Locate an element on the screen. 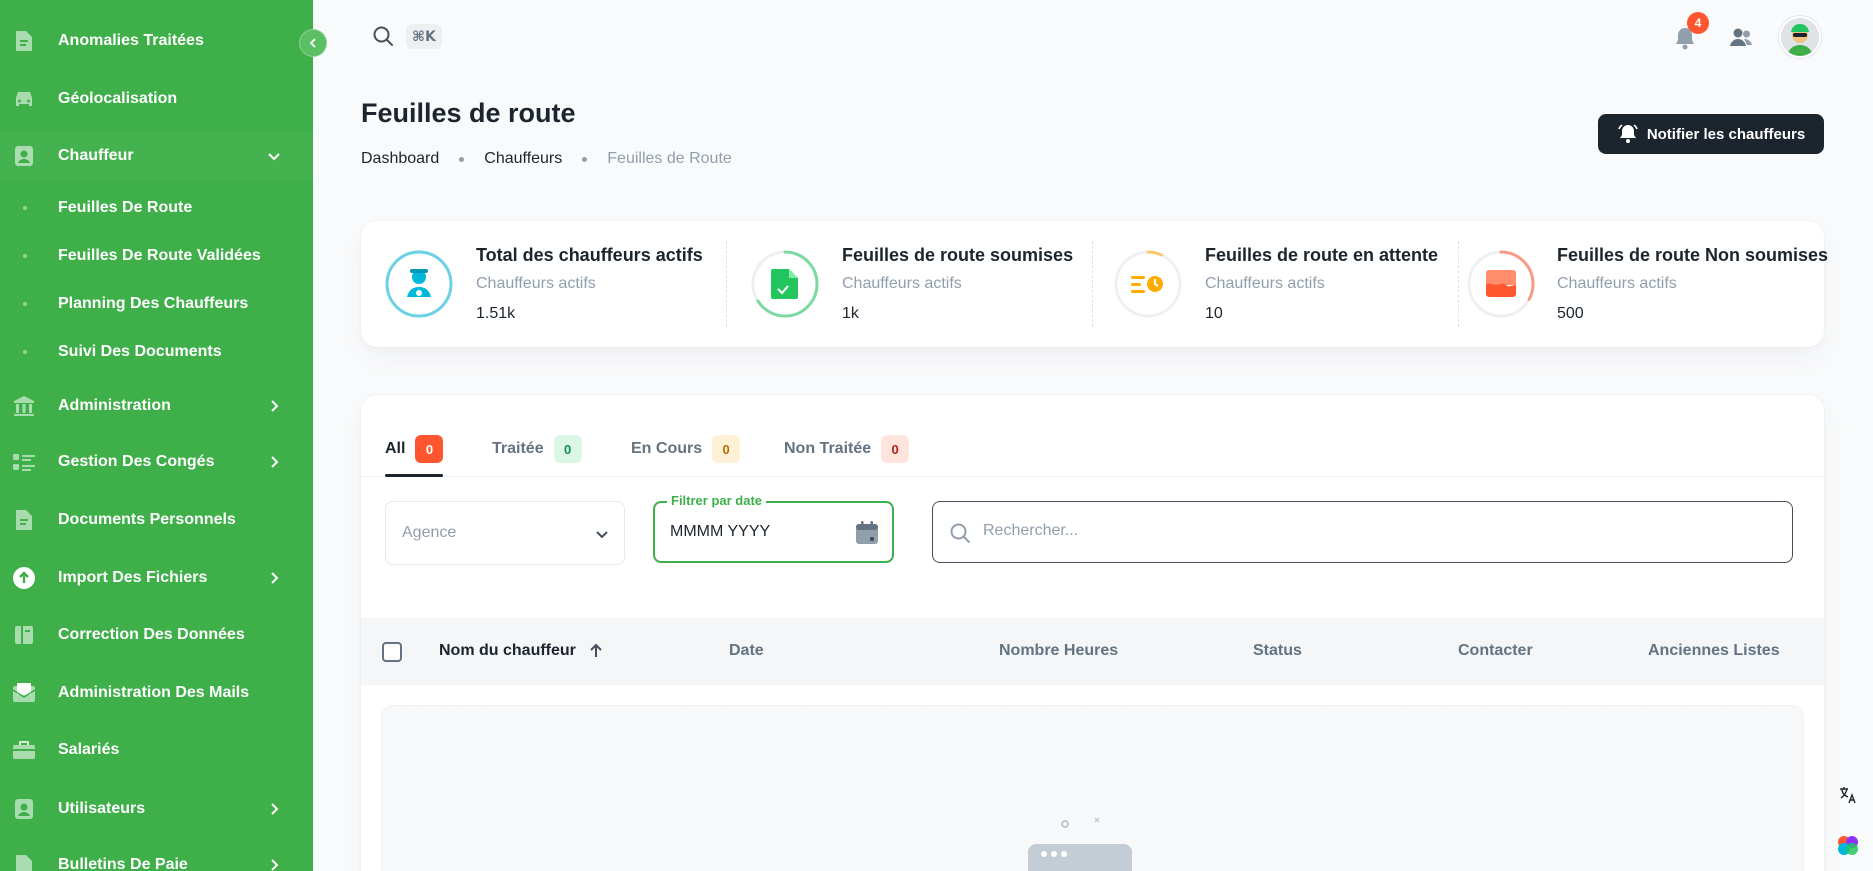 The width and height of the screenshot is (1873, 871). breadcrumb-current: Feuilles de Route is located at coordinates (669, 158).